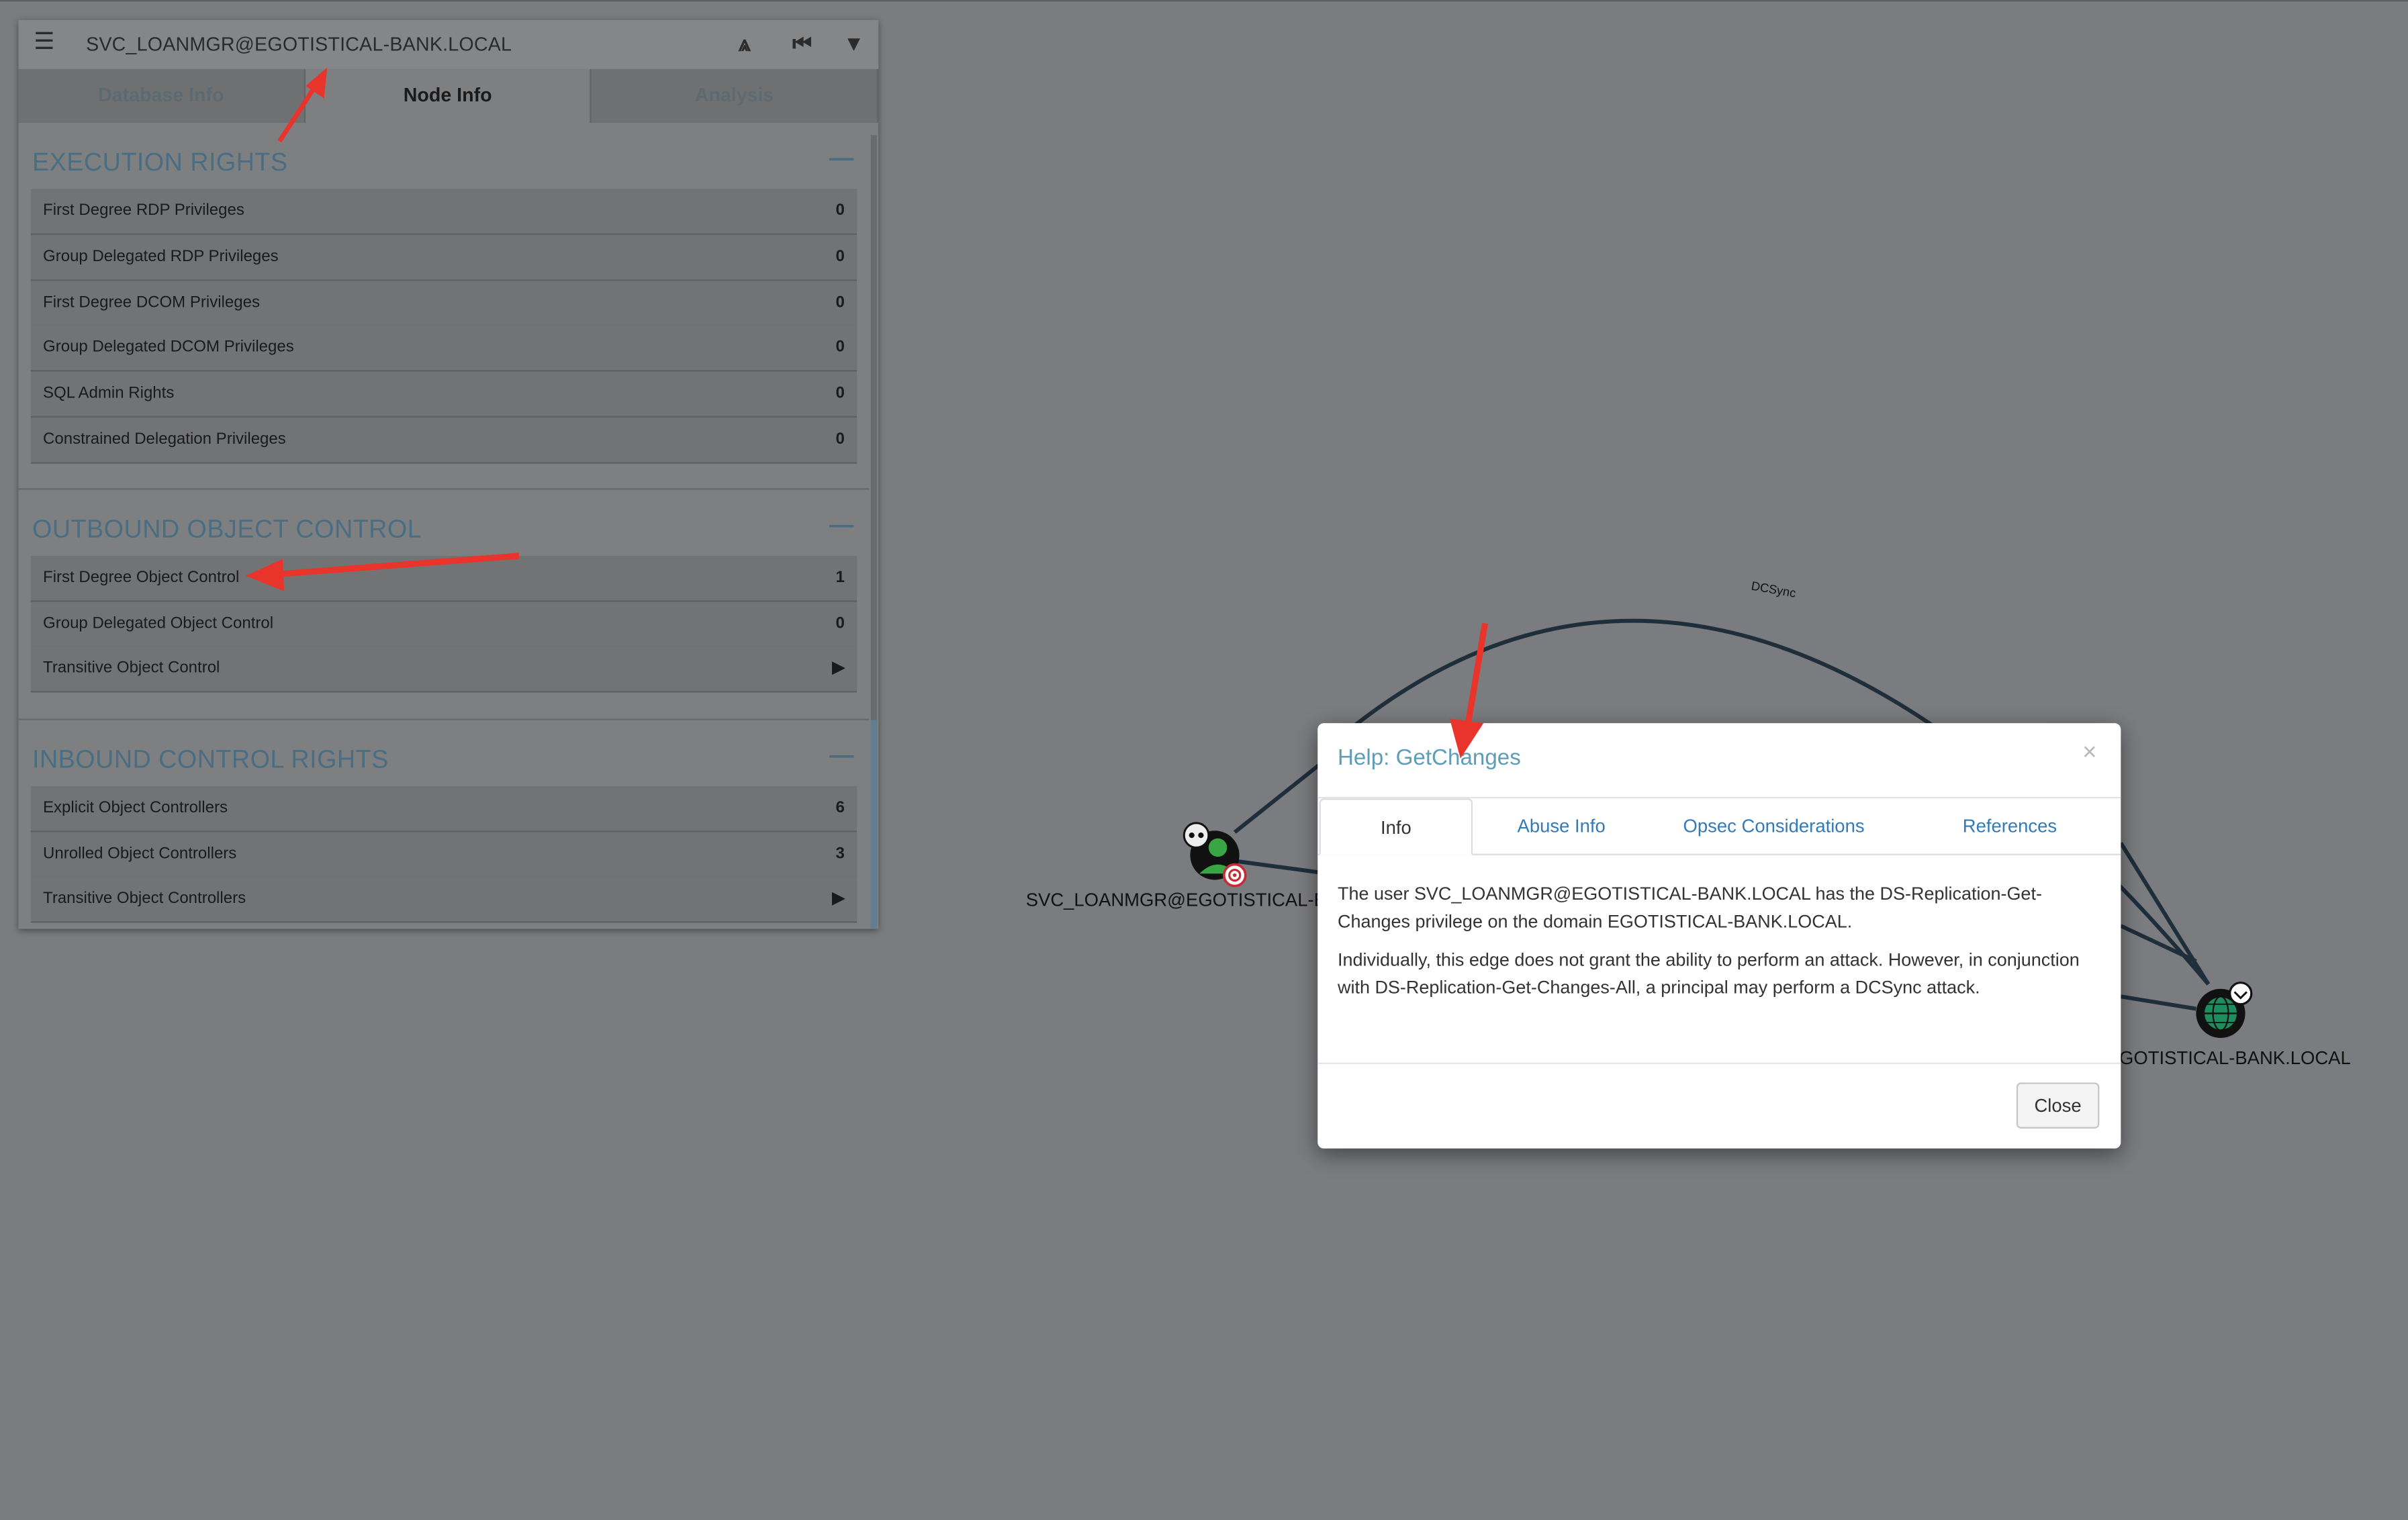  What do you see at coordinates (135, 807) in the screenshot?
I see `row-label: Explicit Object Controllers` at bounding box center [135, 807].